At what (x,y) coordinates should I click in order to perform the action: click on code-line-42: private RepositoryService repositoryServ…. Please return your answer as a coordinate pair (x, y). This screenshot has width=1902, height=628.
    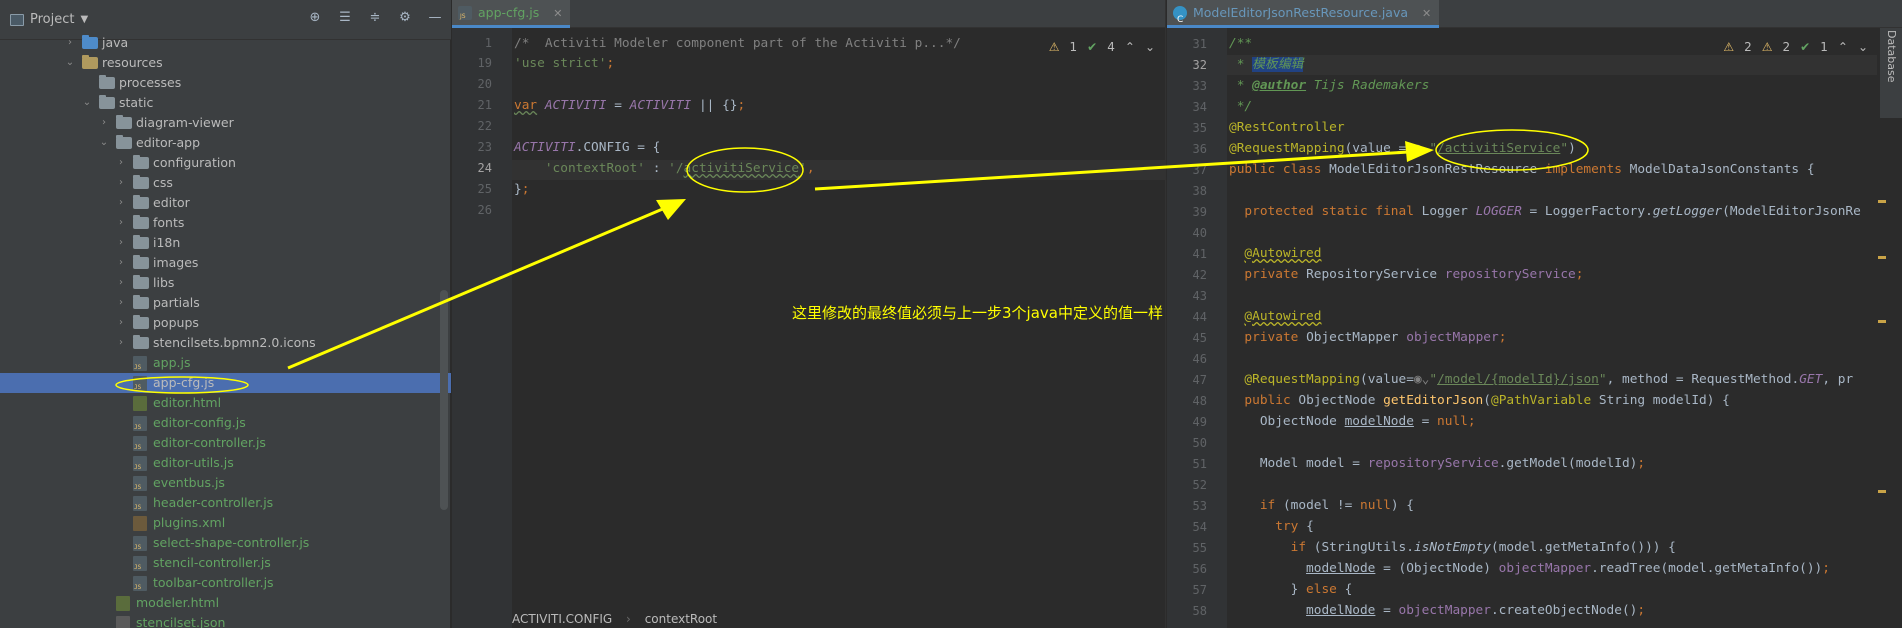
    Looking at the image, I should click on (1406, 275).